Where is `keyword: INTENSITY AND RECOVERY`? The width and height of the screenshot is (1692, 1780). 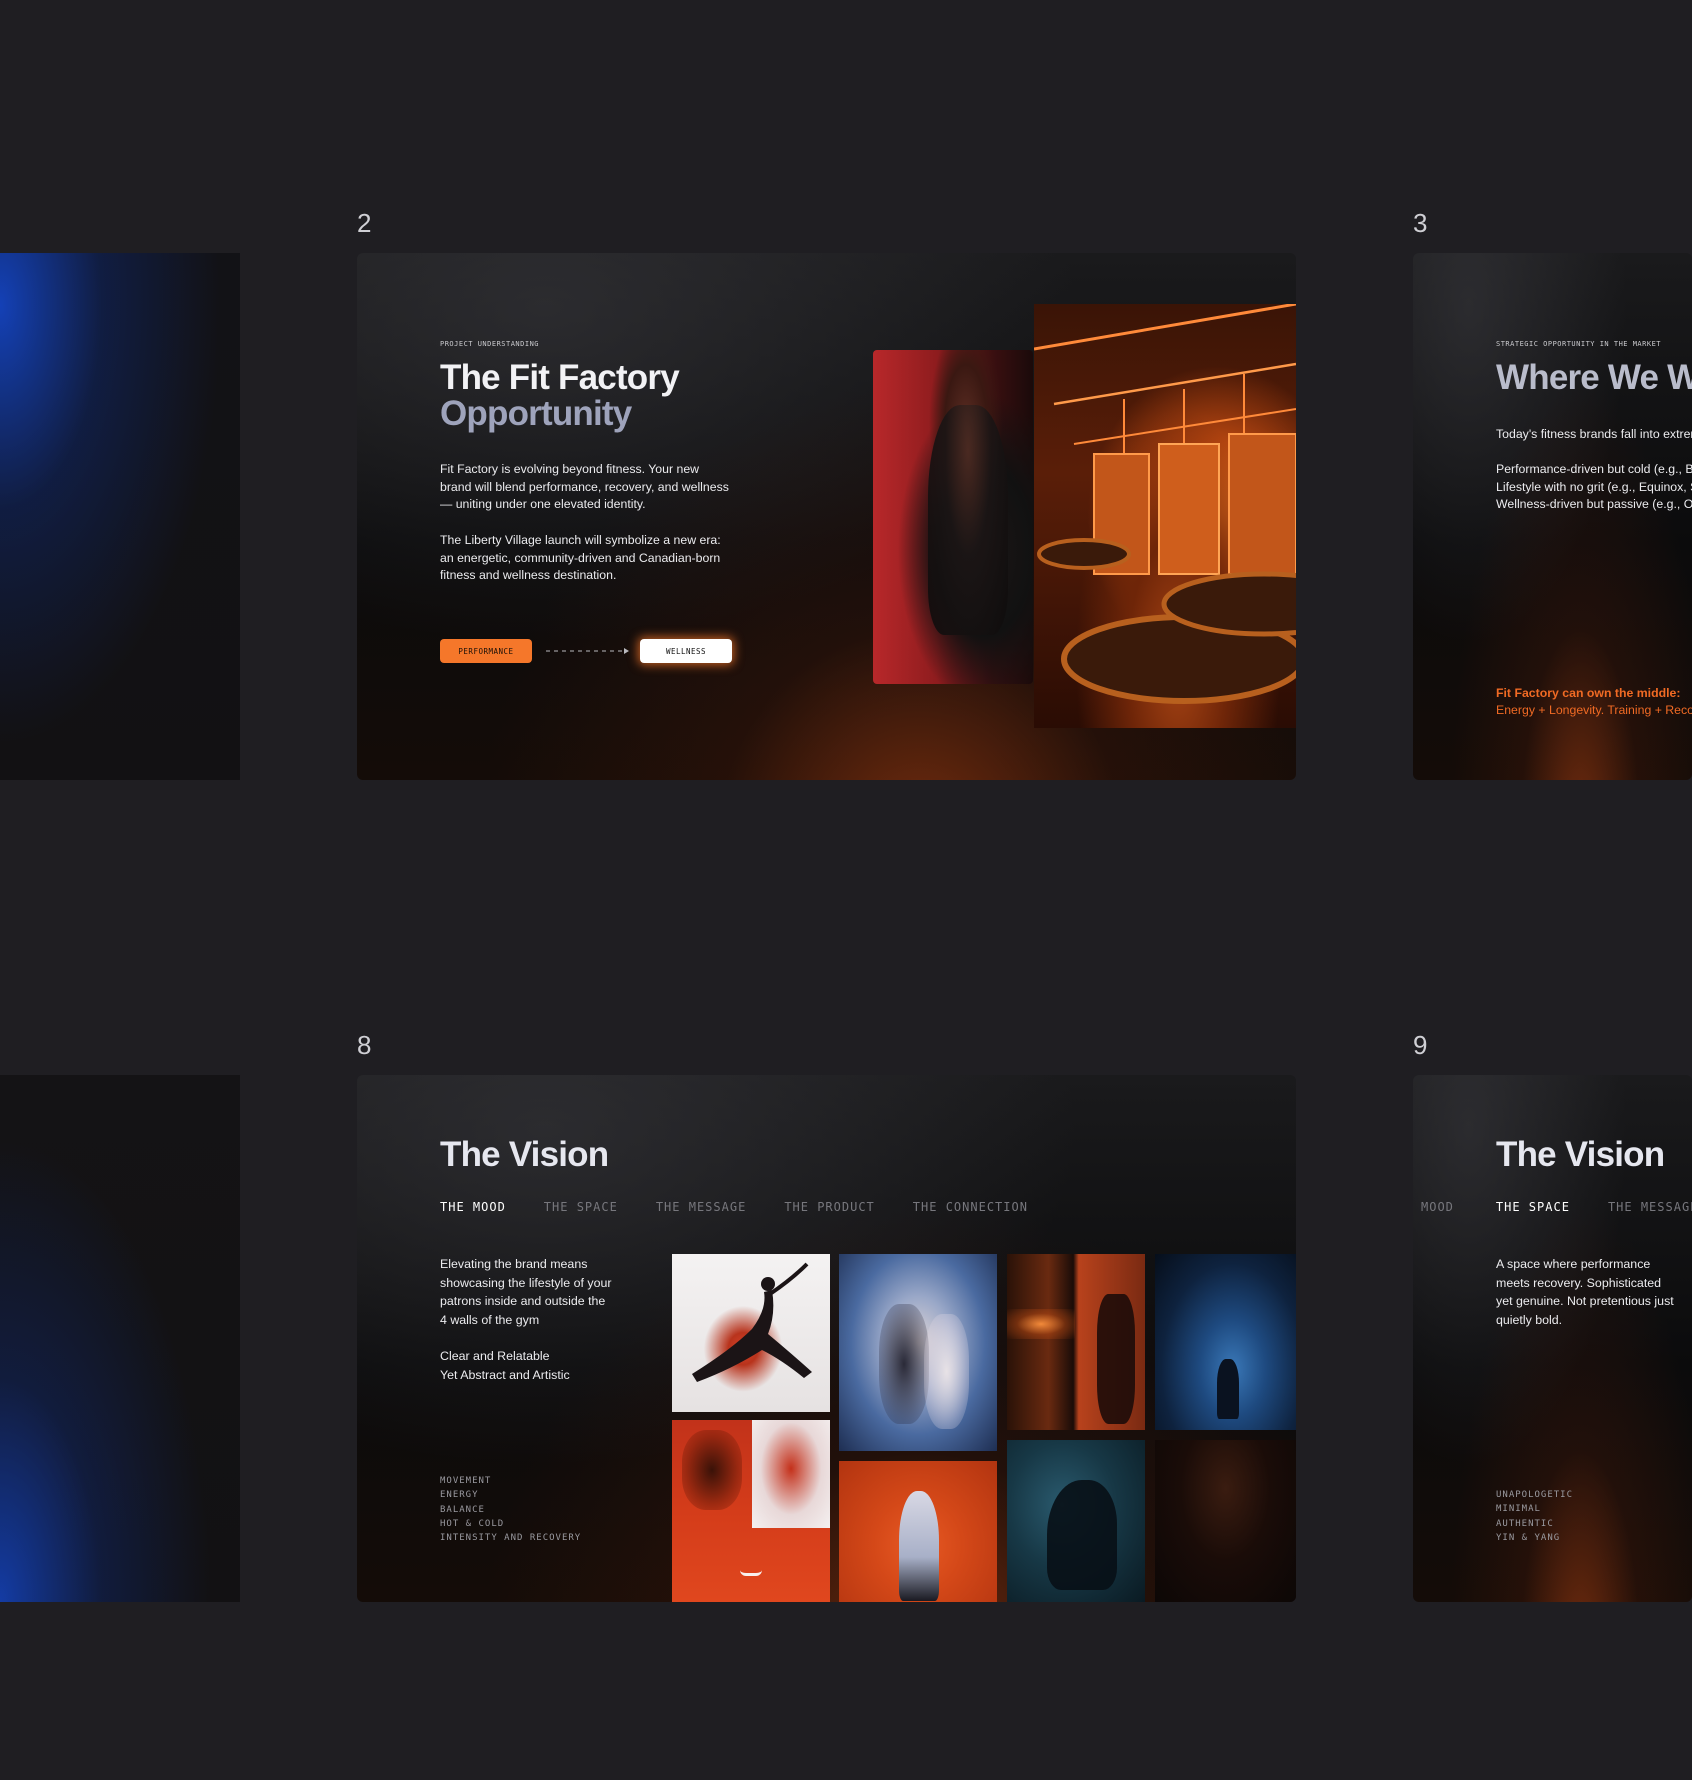
keyword: INTENSITY AND RECOVERY is located at coordinates (511, 1538).